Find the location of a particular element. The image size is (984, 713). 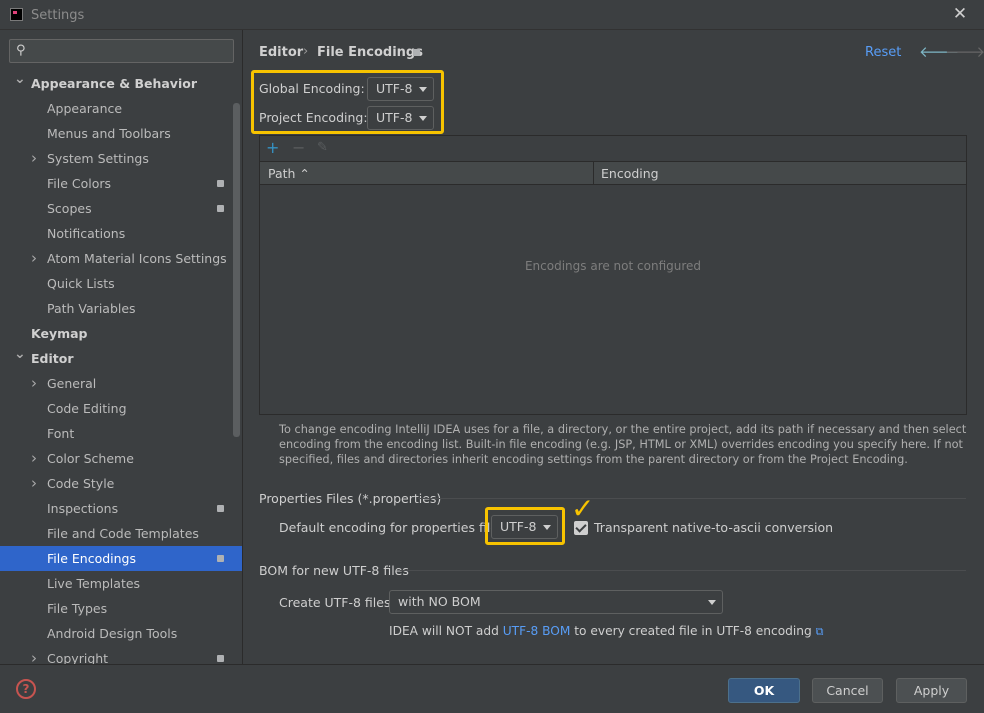

column-divider is located at coordinates (593, 173).